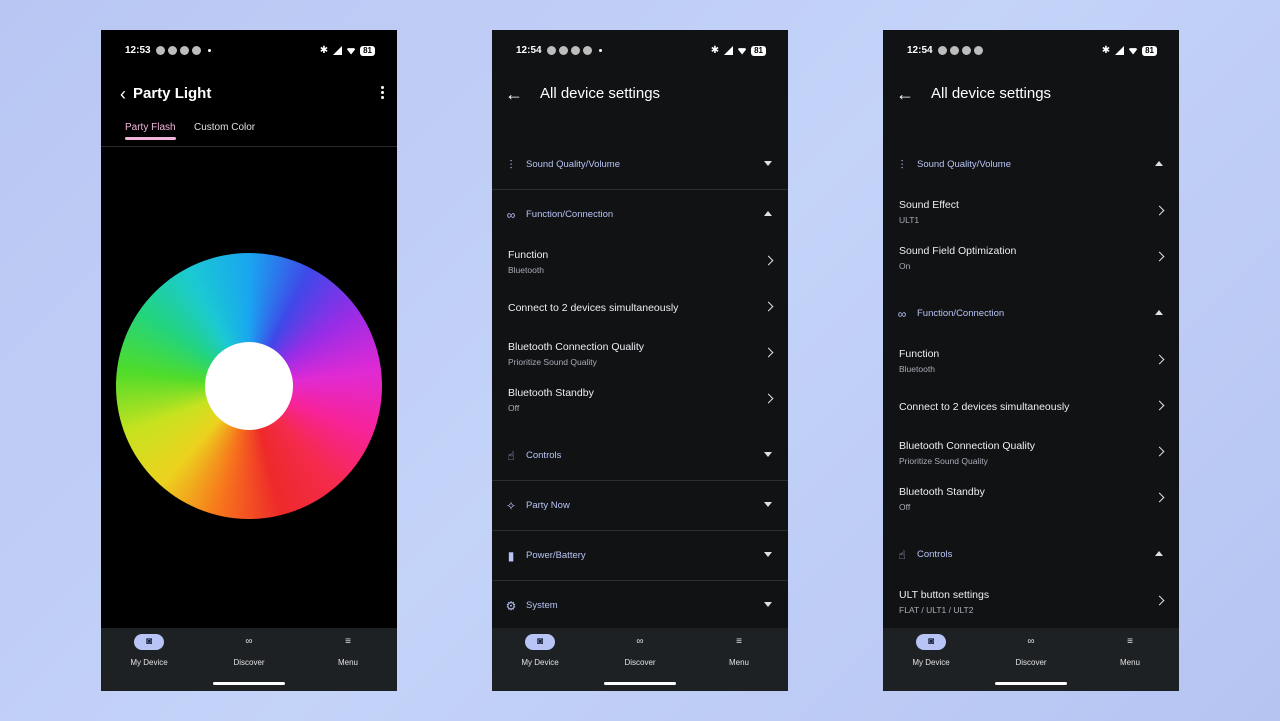 Image resolution: width=1280 pixels, height=721 pixels. Describe the element at coordinates (552, 362) in the screenshot. I see `setting-value: Prioritize Sound Quality` at that location.